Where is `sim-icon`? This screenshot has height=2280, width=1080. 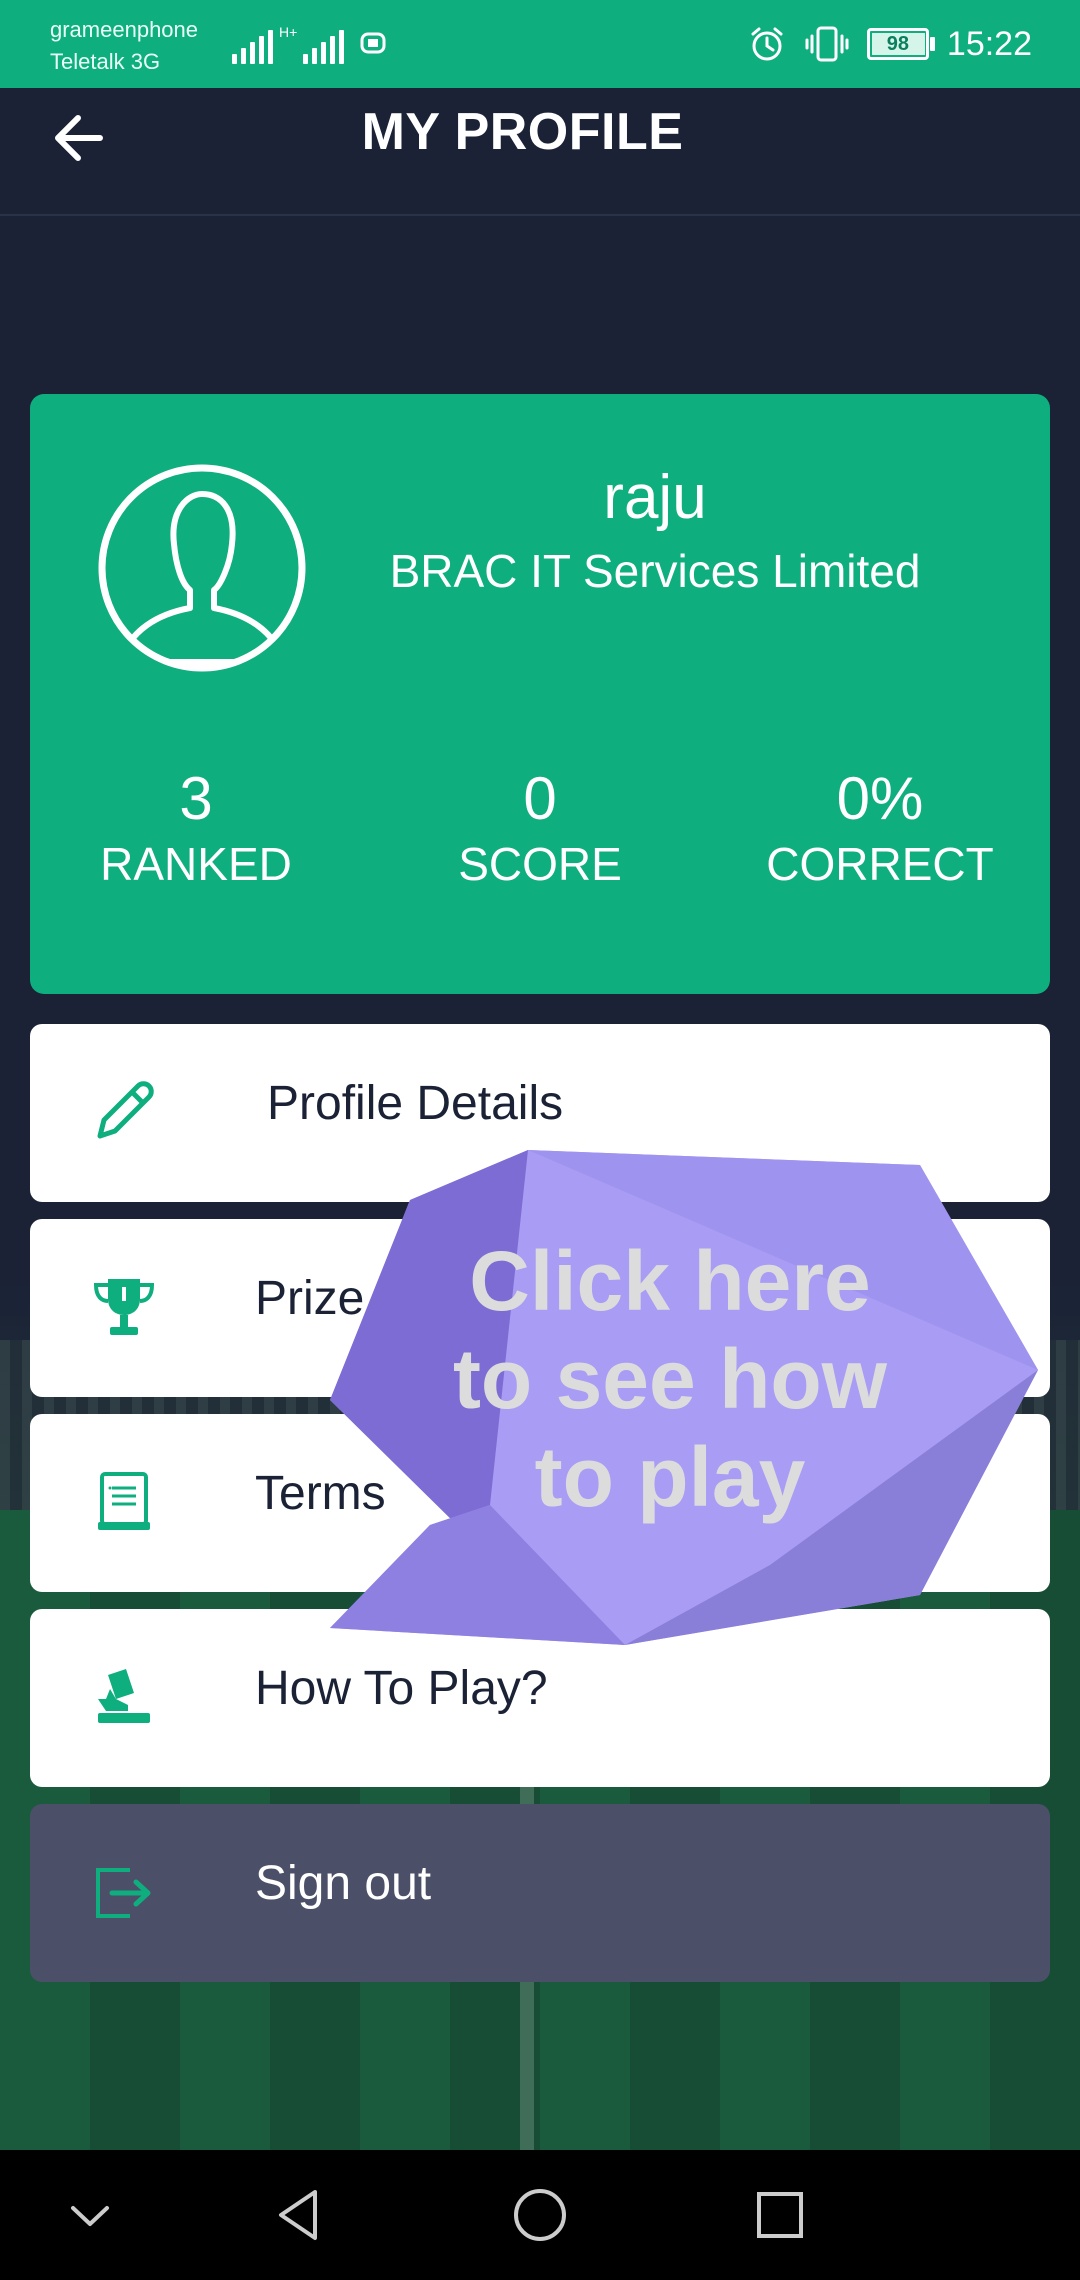 sim-icon is located at coordinates (373, 43).